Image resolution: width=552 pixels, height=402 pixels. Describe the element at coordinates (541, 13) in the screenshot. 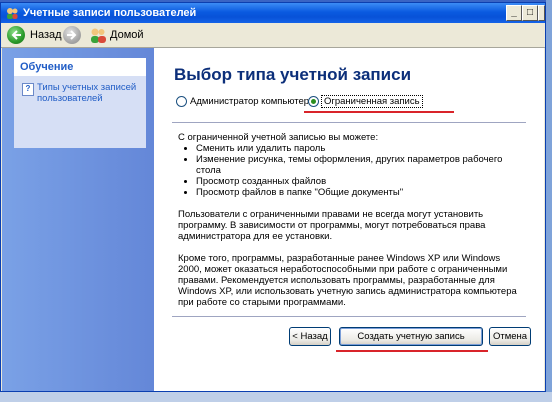

I see `close-button` at that location.